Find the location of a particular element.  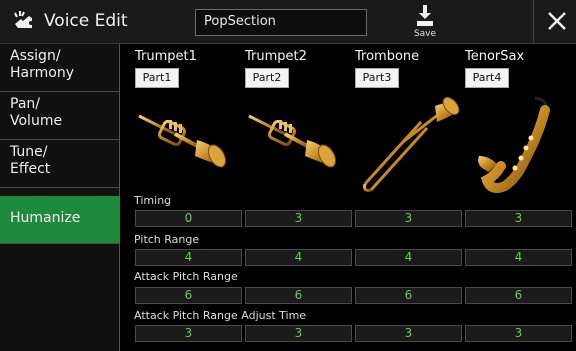

sidebar-item-assign-harmony: Assign/ Harmony is located at coordinates (60, 68).